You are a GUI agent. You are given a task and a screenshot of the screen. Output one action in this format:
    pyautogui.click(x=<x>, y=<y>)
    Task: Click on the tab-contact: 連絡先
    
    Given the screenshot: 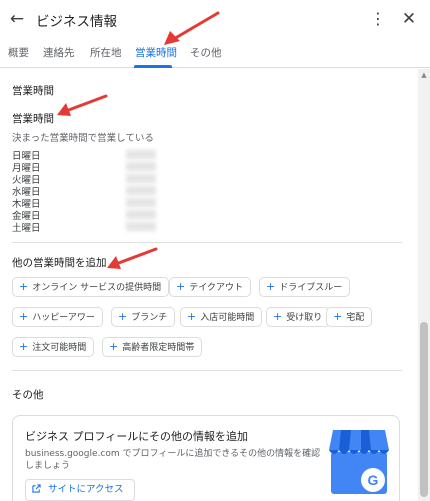 What is the action you would take?
    pyautogui.click(x=59, y=52)
    